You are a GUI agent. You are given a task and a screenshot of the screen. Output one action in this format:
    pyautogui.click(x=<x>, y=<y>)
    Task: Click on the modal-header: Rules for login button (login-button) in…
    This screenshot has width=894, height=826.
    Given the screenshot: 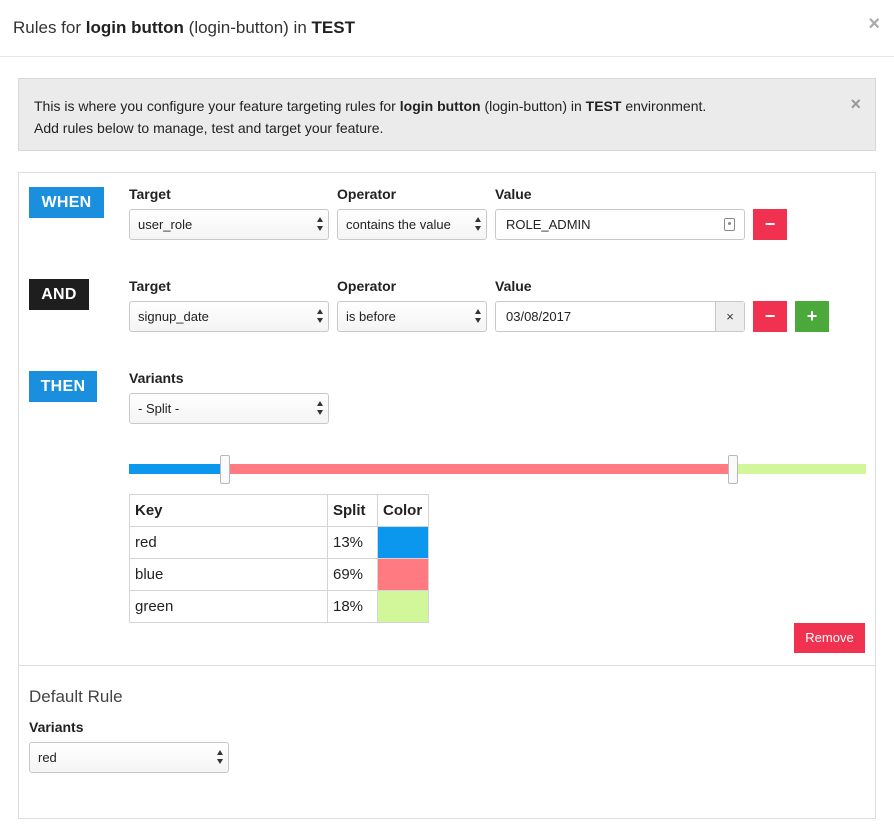 What is the action you would take?
    pyautogui.click(x=447, y=28)
    